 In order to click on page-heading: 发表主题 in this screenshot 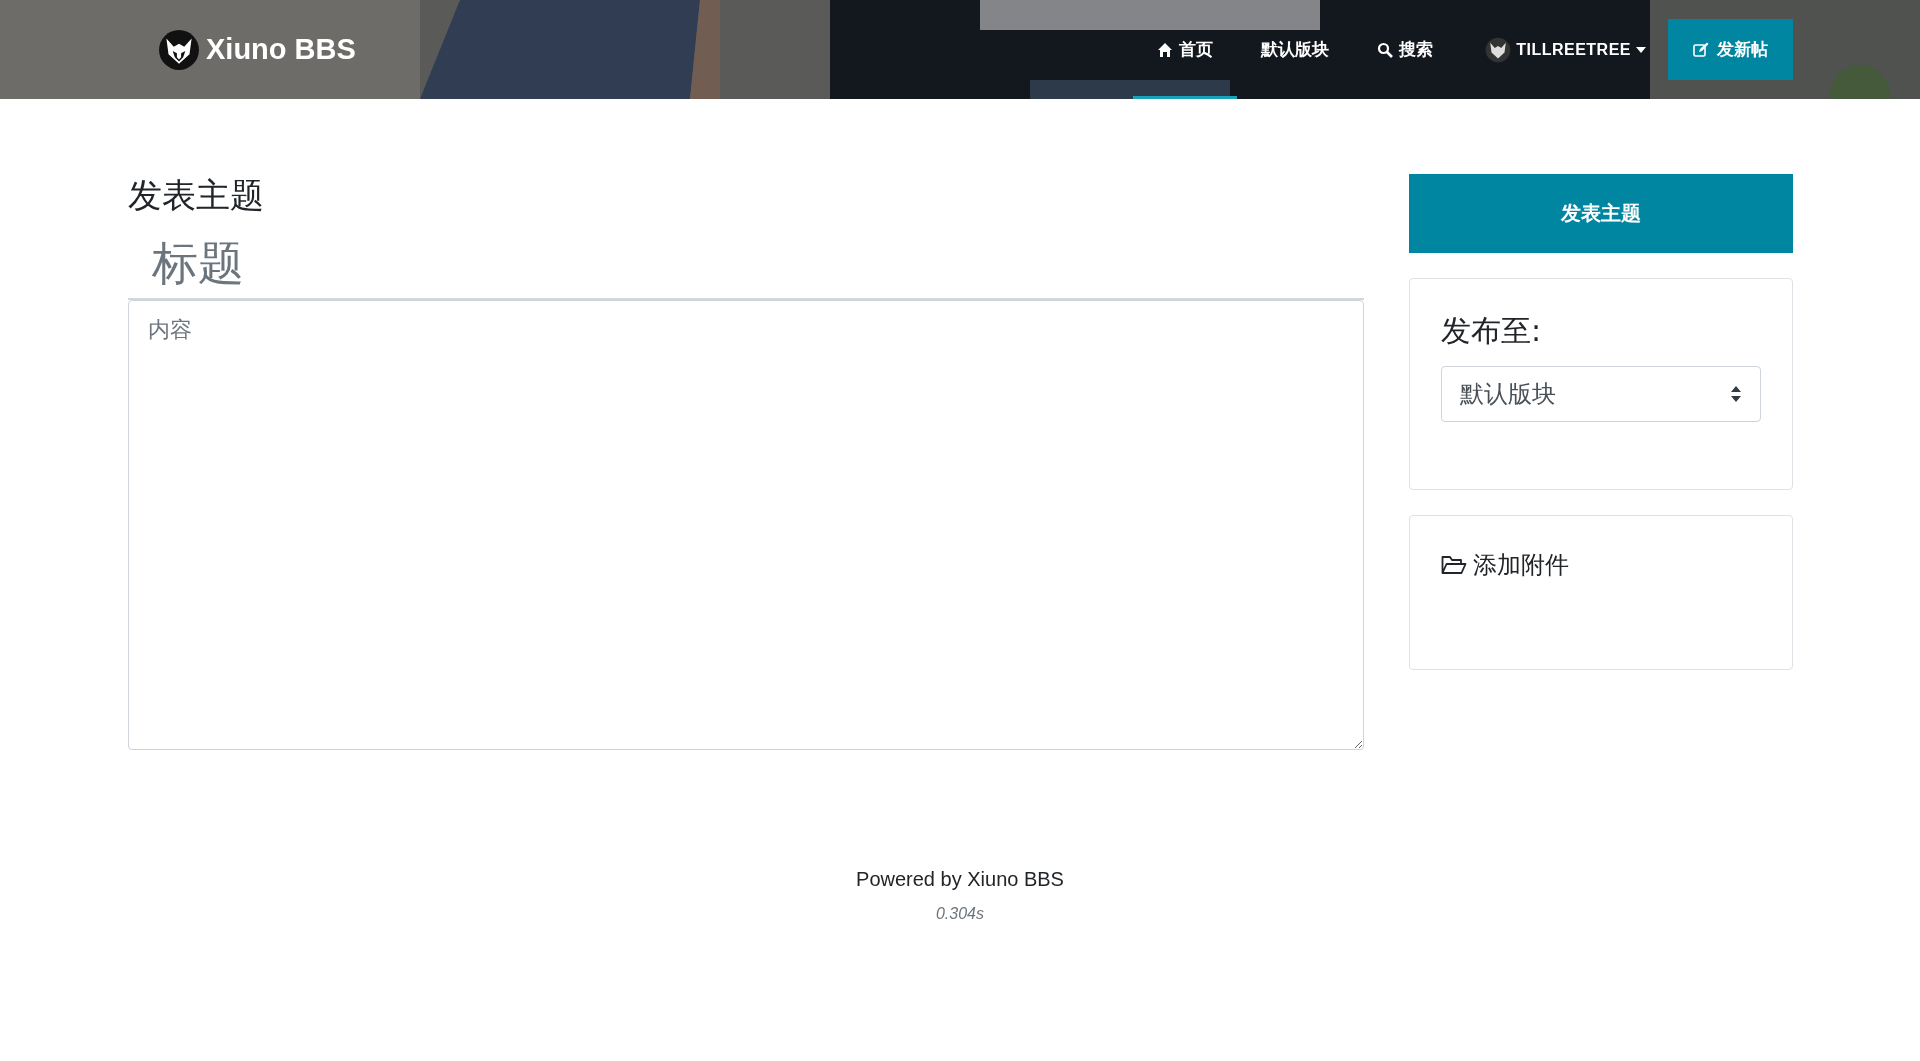, I will do `click(196, 195)`.